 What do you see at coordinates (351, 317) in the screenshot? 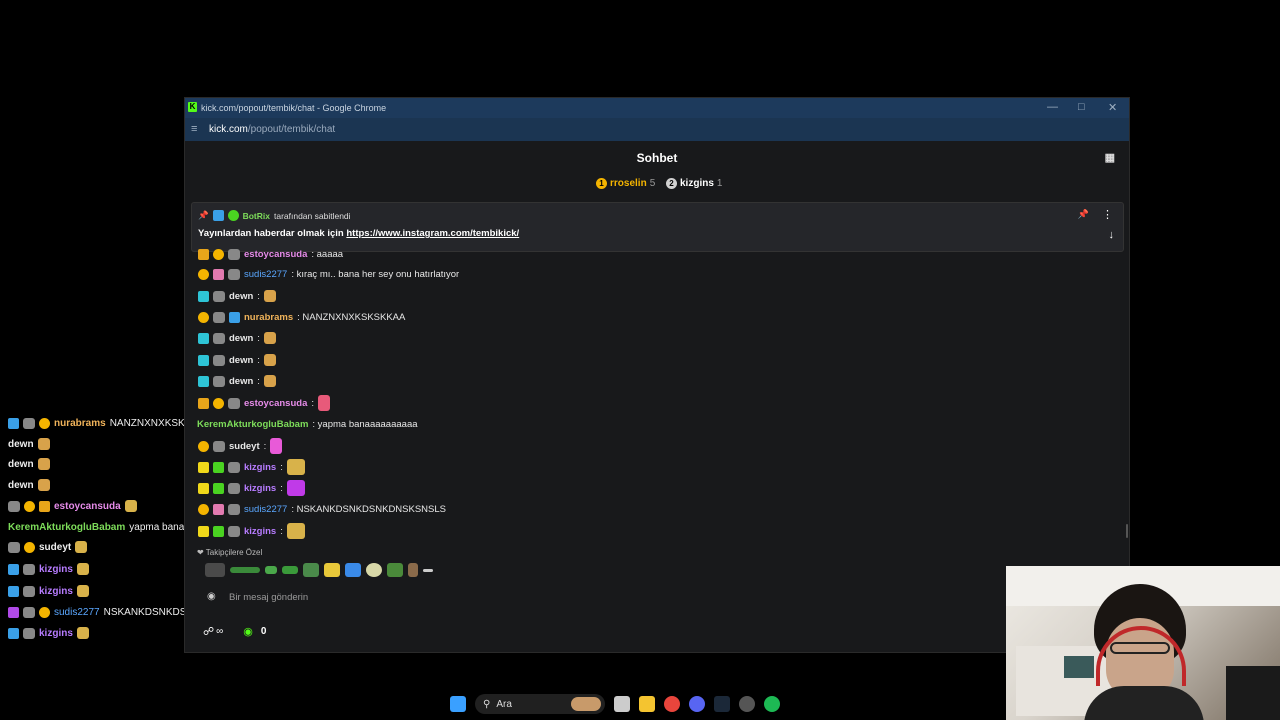
I see `chat-text: : NANZNXNXKSKSKKAA` at bounding box center [351, 317].